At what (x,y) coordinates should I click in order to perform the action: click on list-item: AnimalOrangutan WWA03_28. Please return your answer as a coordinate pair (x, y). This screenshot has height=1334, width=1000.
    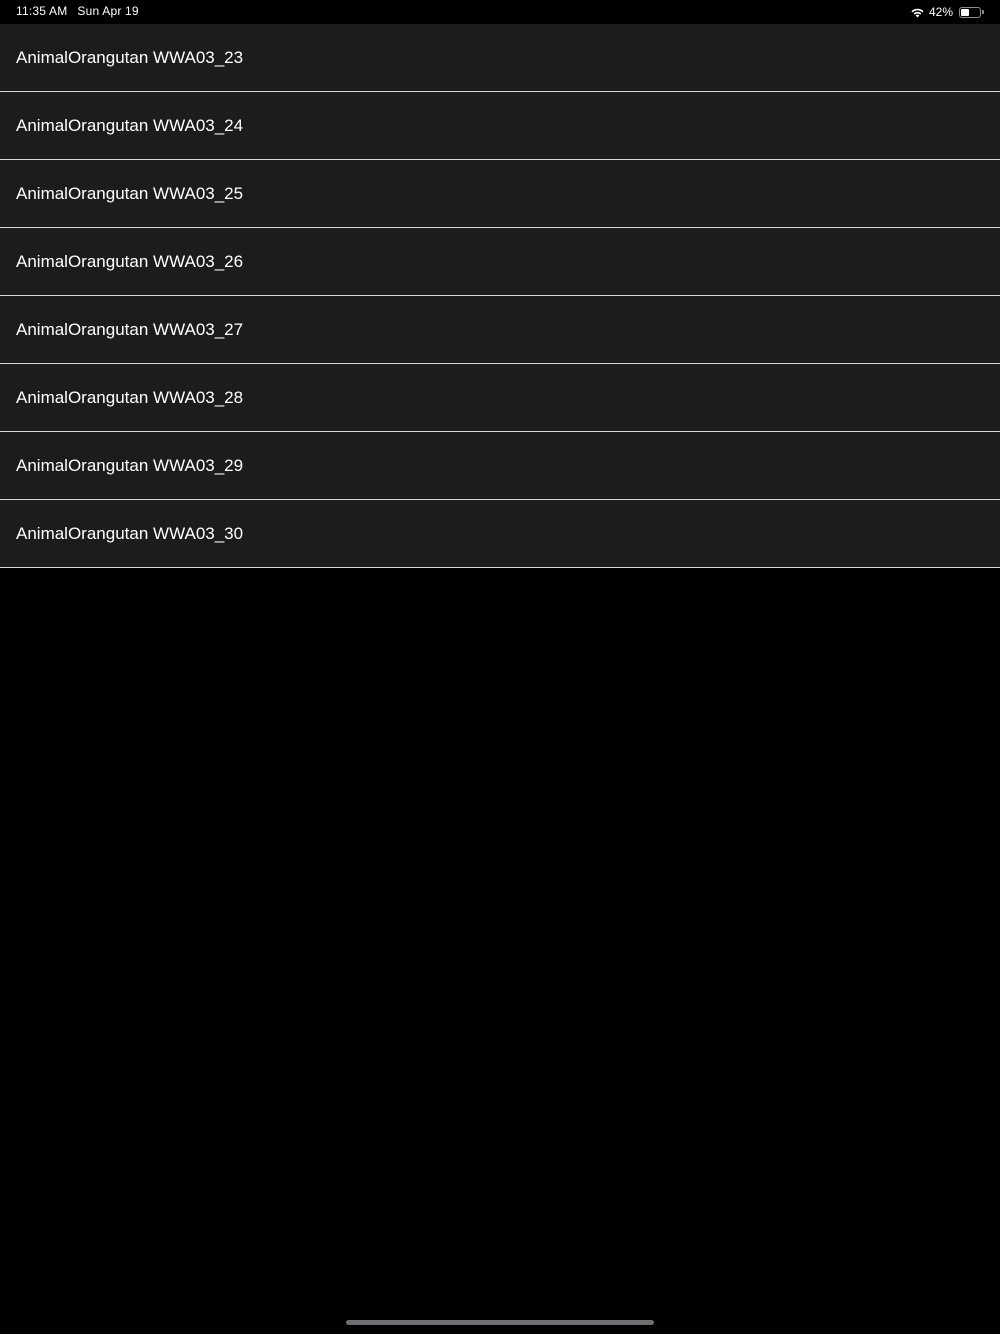
    Looking at the image, I should click on (500, 398).